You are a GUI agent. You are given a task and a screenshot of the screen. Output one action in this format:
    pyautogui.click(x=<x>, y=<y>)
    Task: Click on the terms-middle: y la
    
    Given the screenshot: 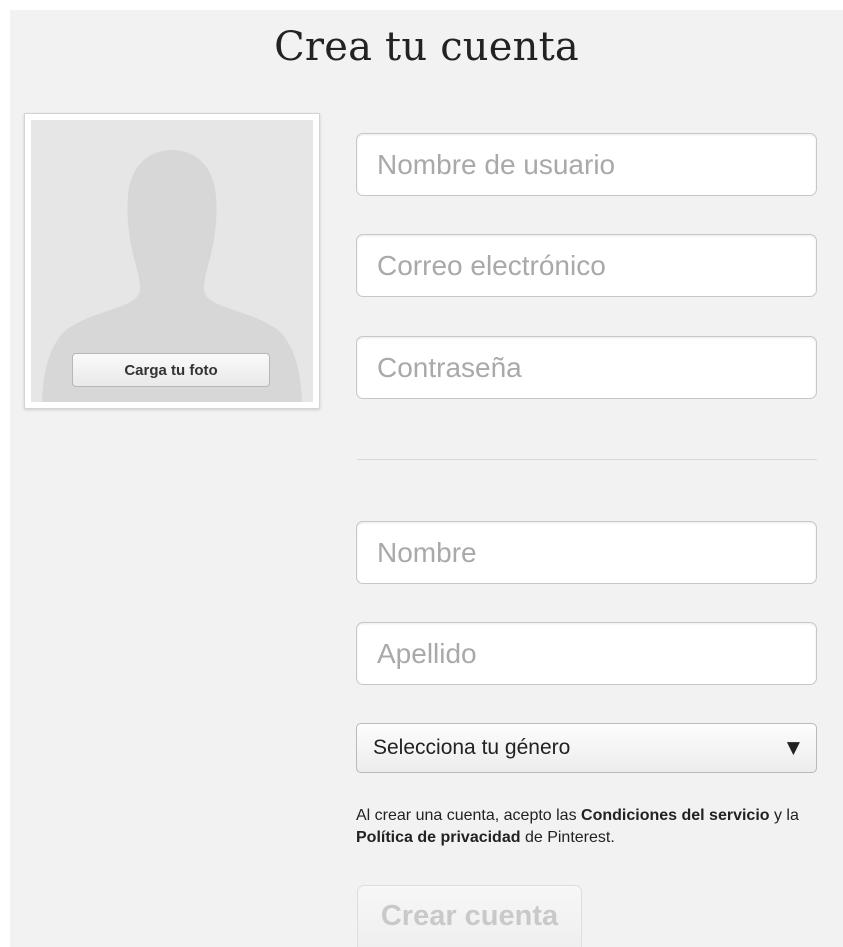 What is the action you would take?
    pyautogui.click(x=784, y=815)
    